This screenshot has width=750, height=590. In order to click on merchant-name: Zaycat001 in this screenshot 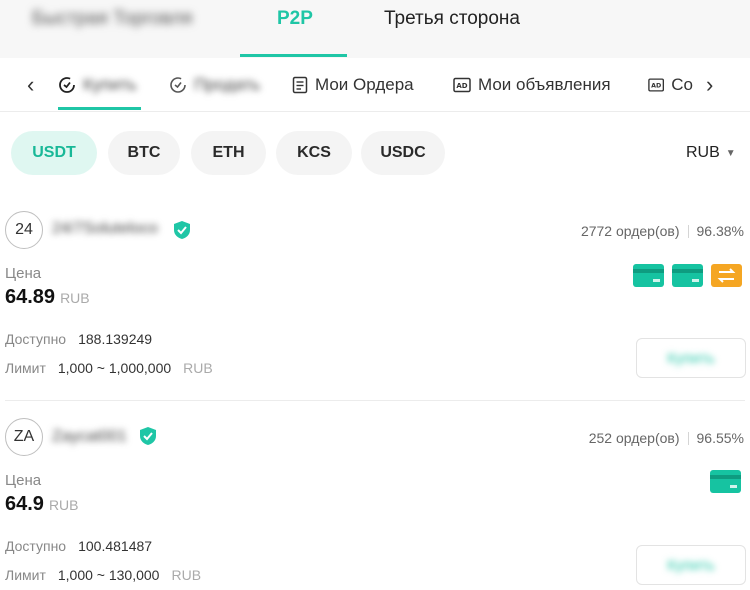, I will do `click(89, 437)`.